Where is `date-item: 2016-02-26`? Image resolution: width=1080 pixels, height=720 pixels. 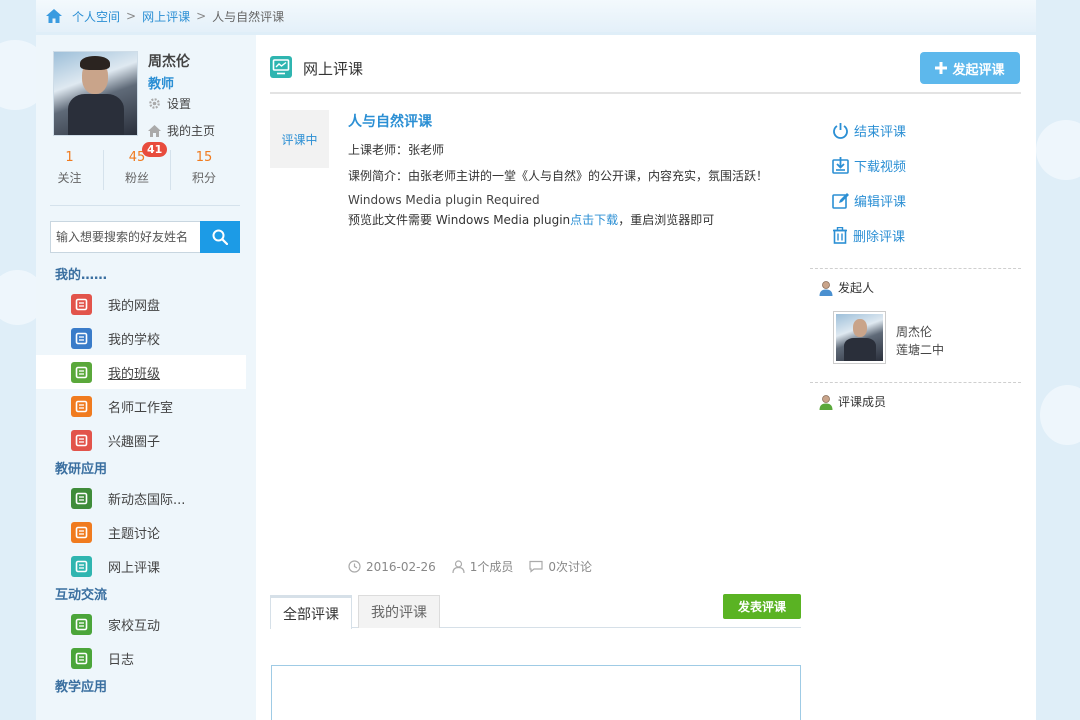
date-item: 2016-02-26 is located at coordinates (392, 566).